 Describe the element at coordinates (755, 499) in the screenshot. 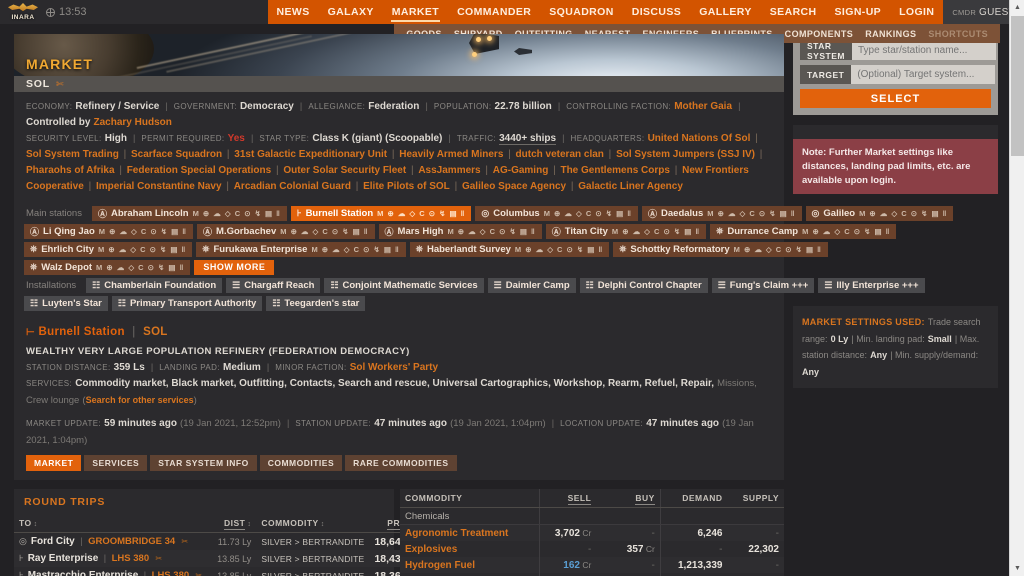

I see `commodities-col-supply: SUPPLY` at that location.